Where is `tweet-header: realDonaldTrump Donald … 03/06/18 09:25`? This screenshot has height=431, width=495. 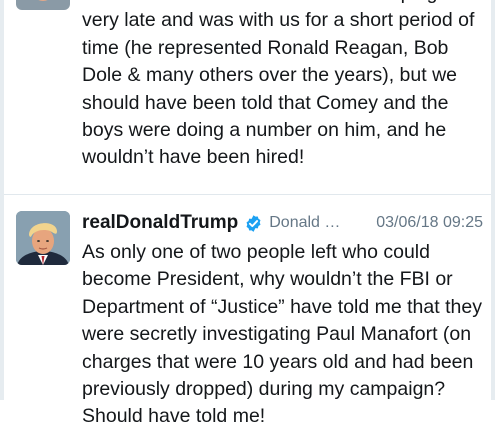
tweet-header: realDonaldTrump Donald … 03/06/18 09:25 is located at coordinates (282, 223).